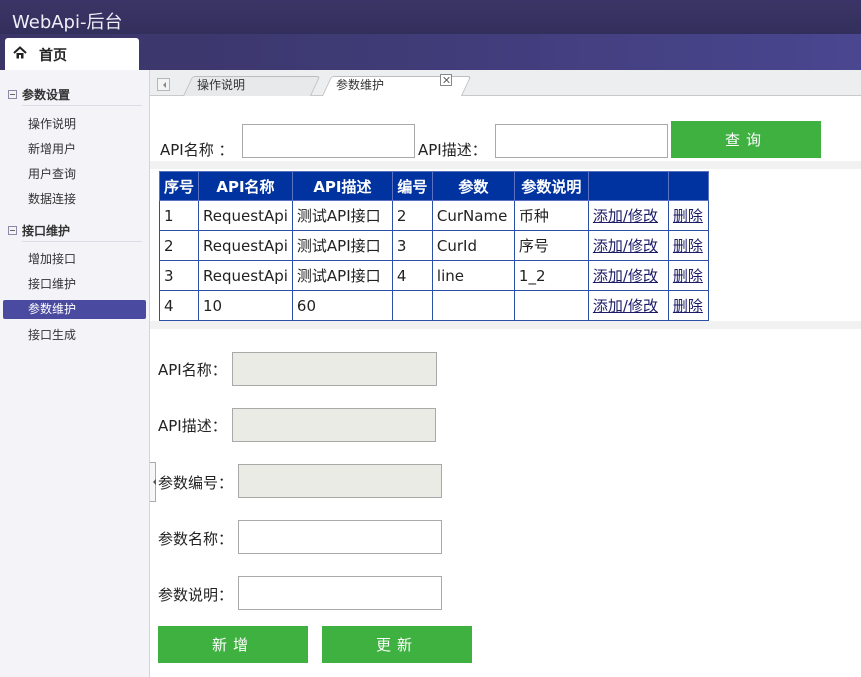  What do you see at coordinates (196, 483) in the screenshot?
I see `form-param-no-label: 参数编号：` at bounding box center [196, 483].